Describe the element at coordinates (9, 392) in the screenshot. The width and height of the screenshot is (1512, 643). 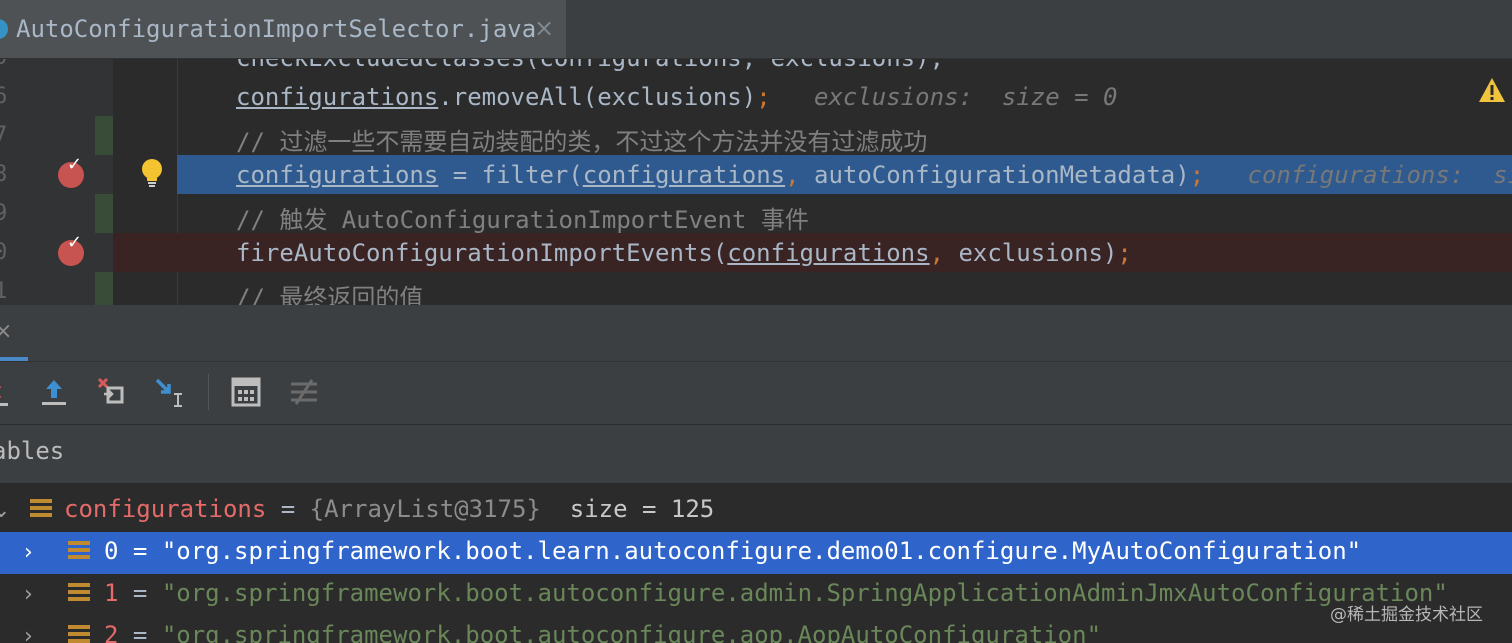
I see `step-into-icon` at that location.